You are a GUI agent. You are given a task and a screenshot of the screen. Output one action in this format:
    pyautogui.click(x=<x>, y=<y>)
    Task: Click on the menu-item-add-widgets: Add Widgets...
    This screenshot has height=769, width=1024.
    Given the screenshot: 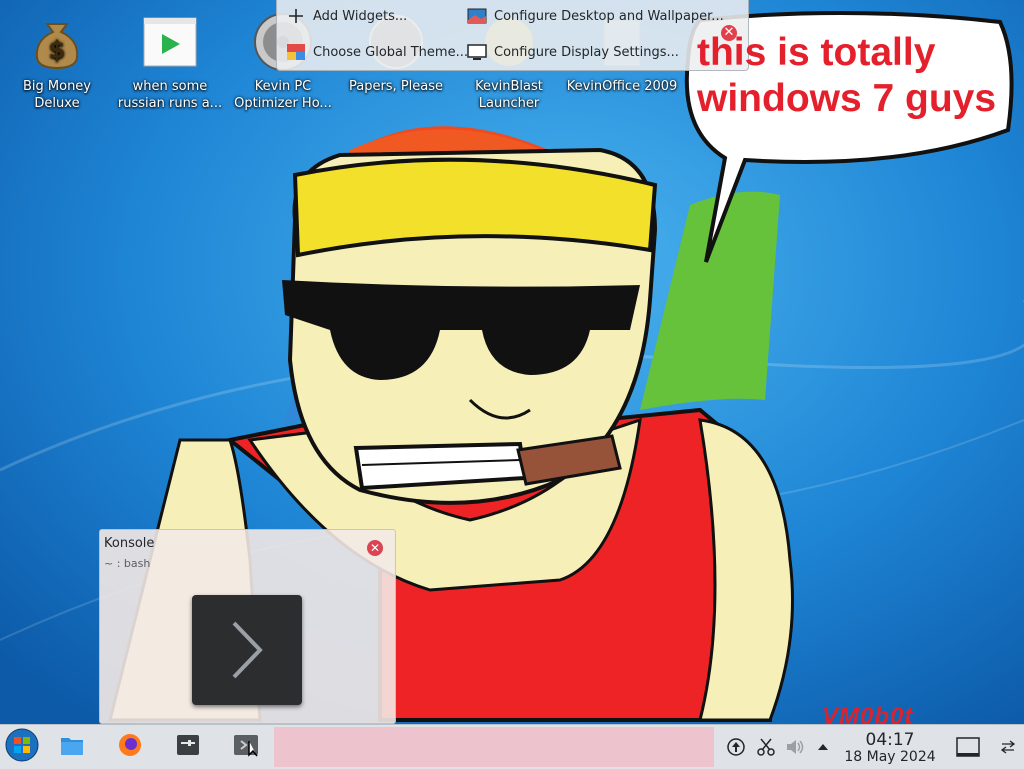 What is the action you would take?
    pyautogui.click(x=346, y=16)
    